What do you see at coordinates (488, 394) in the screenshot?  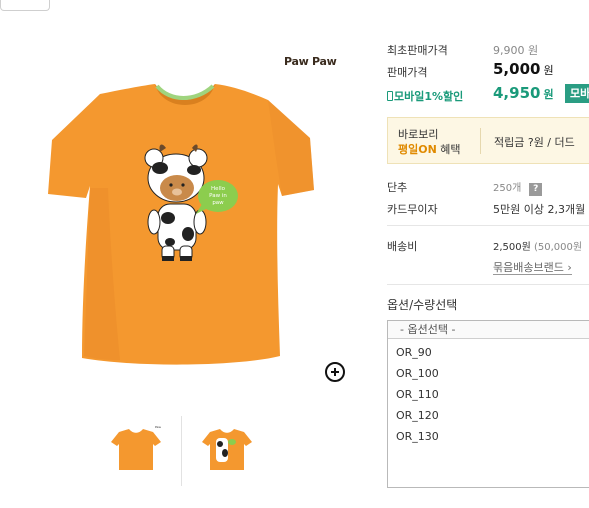 I see `option-item: OR_110` at bounding box center [488, 394].